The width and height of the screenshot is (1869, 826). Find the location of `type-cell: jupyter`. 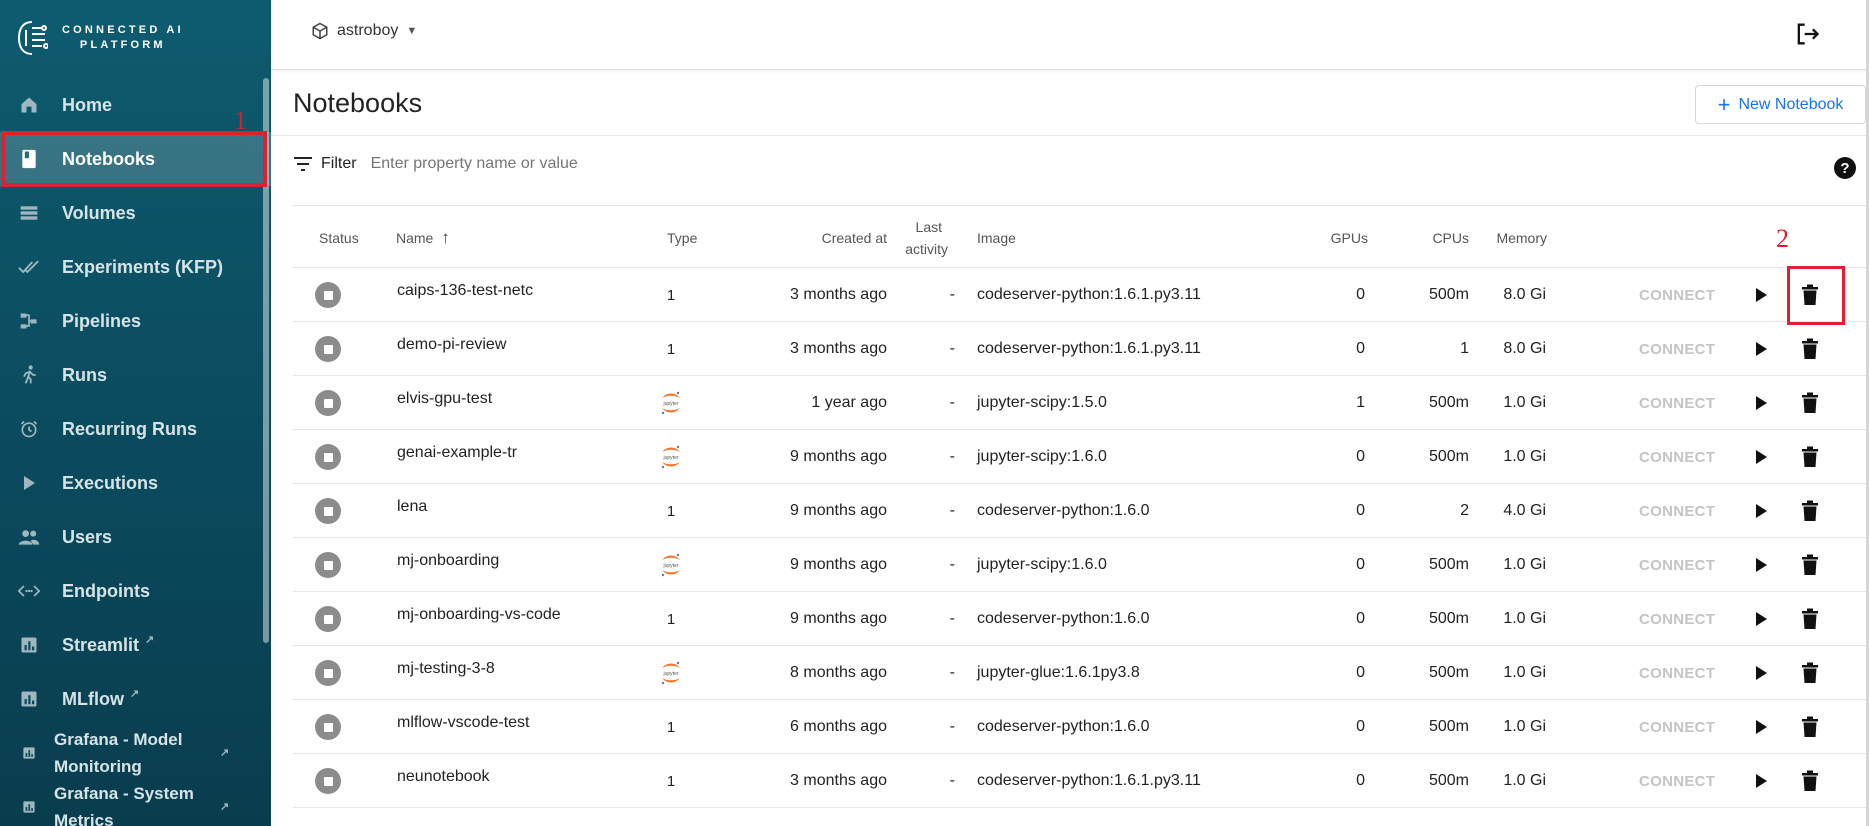

type-cell: jupyter is located at coordinates (671, 565).